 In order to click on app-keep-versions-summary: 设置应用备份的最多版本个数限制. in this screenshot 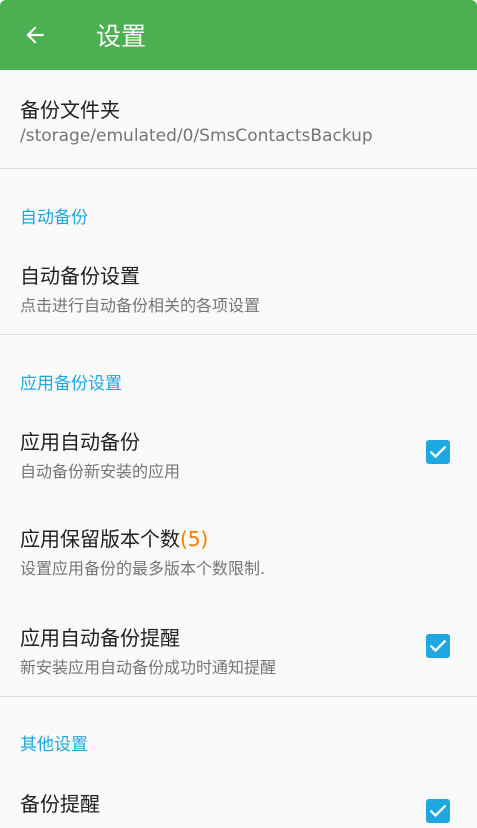, I will do `click(143, 568)`.